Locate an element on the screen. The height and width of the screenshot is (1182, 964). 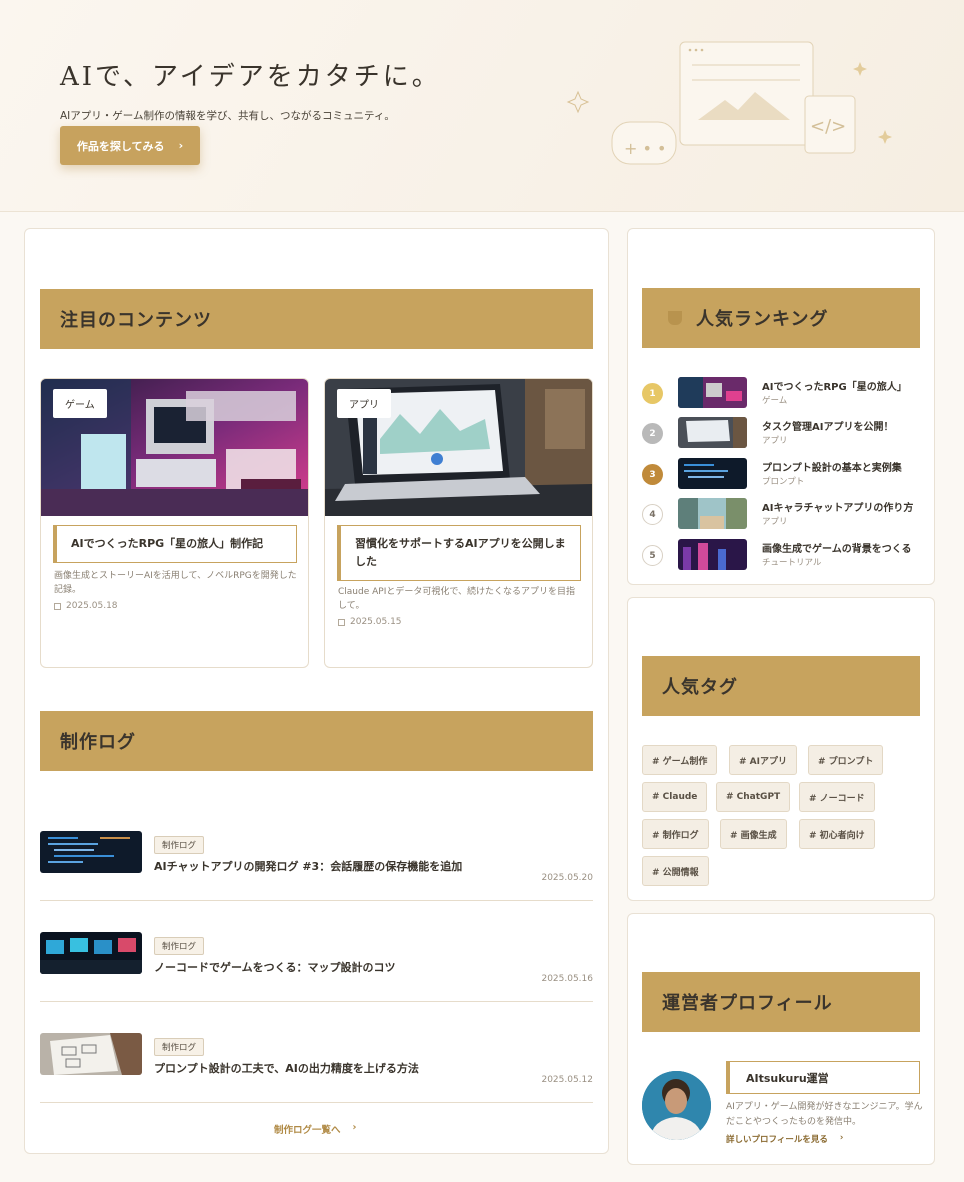
profile-detail-link: 詳しいプロフィールを見る › is located at coordinates (784, 1139).